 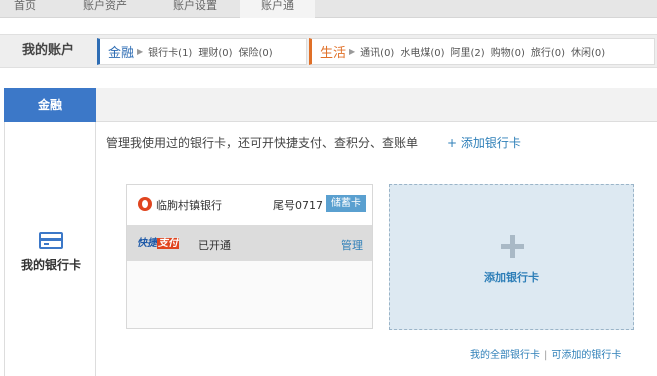 What do you see at coordinates (586, 355) in the screenshot?
I see `addable-bank-cards-link: 可添加的银行卡` at bounding box center [586, 355].